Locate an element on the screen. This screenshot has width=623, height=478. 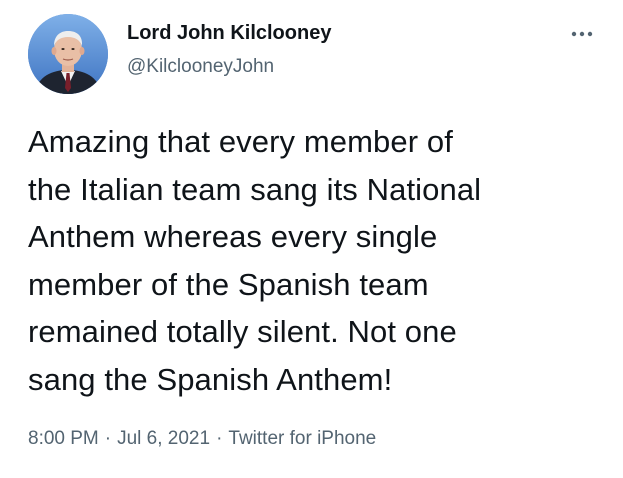
more-options-button is located at coordinates (582, 34).